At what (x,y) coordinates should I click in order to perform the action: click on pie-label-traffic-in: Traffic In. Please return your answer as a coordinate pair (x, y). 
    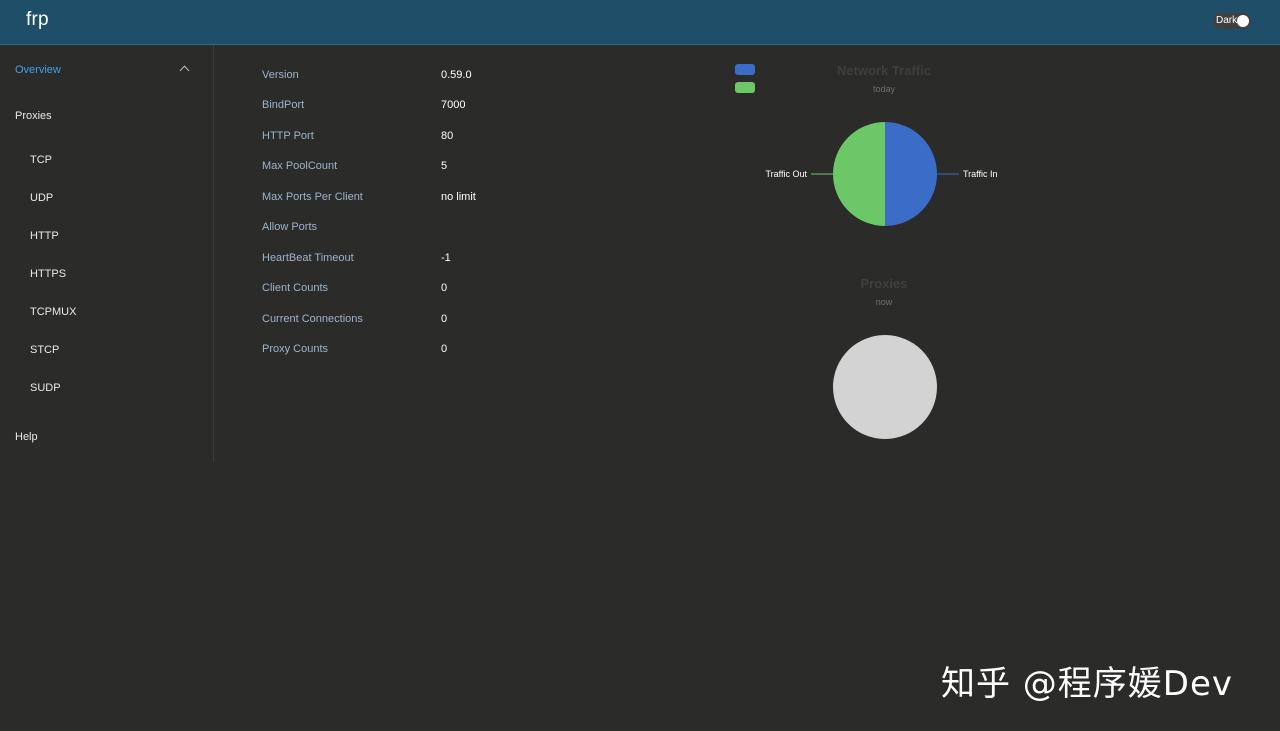
    Looking at the image, I should click on (980, 174).